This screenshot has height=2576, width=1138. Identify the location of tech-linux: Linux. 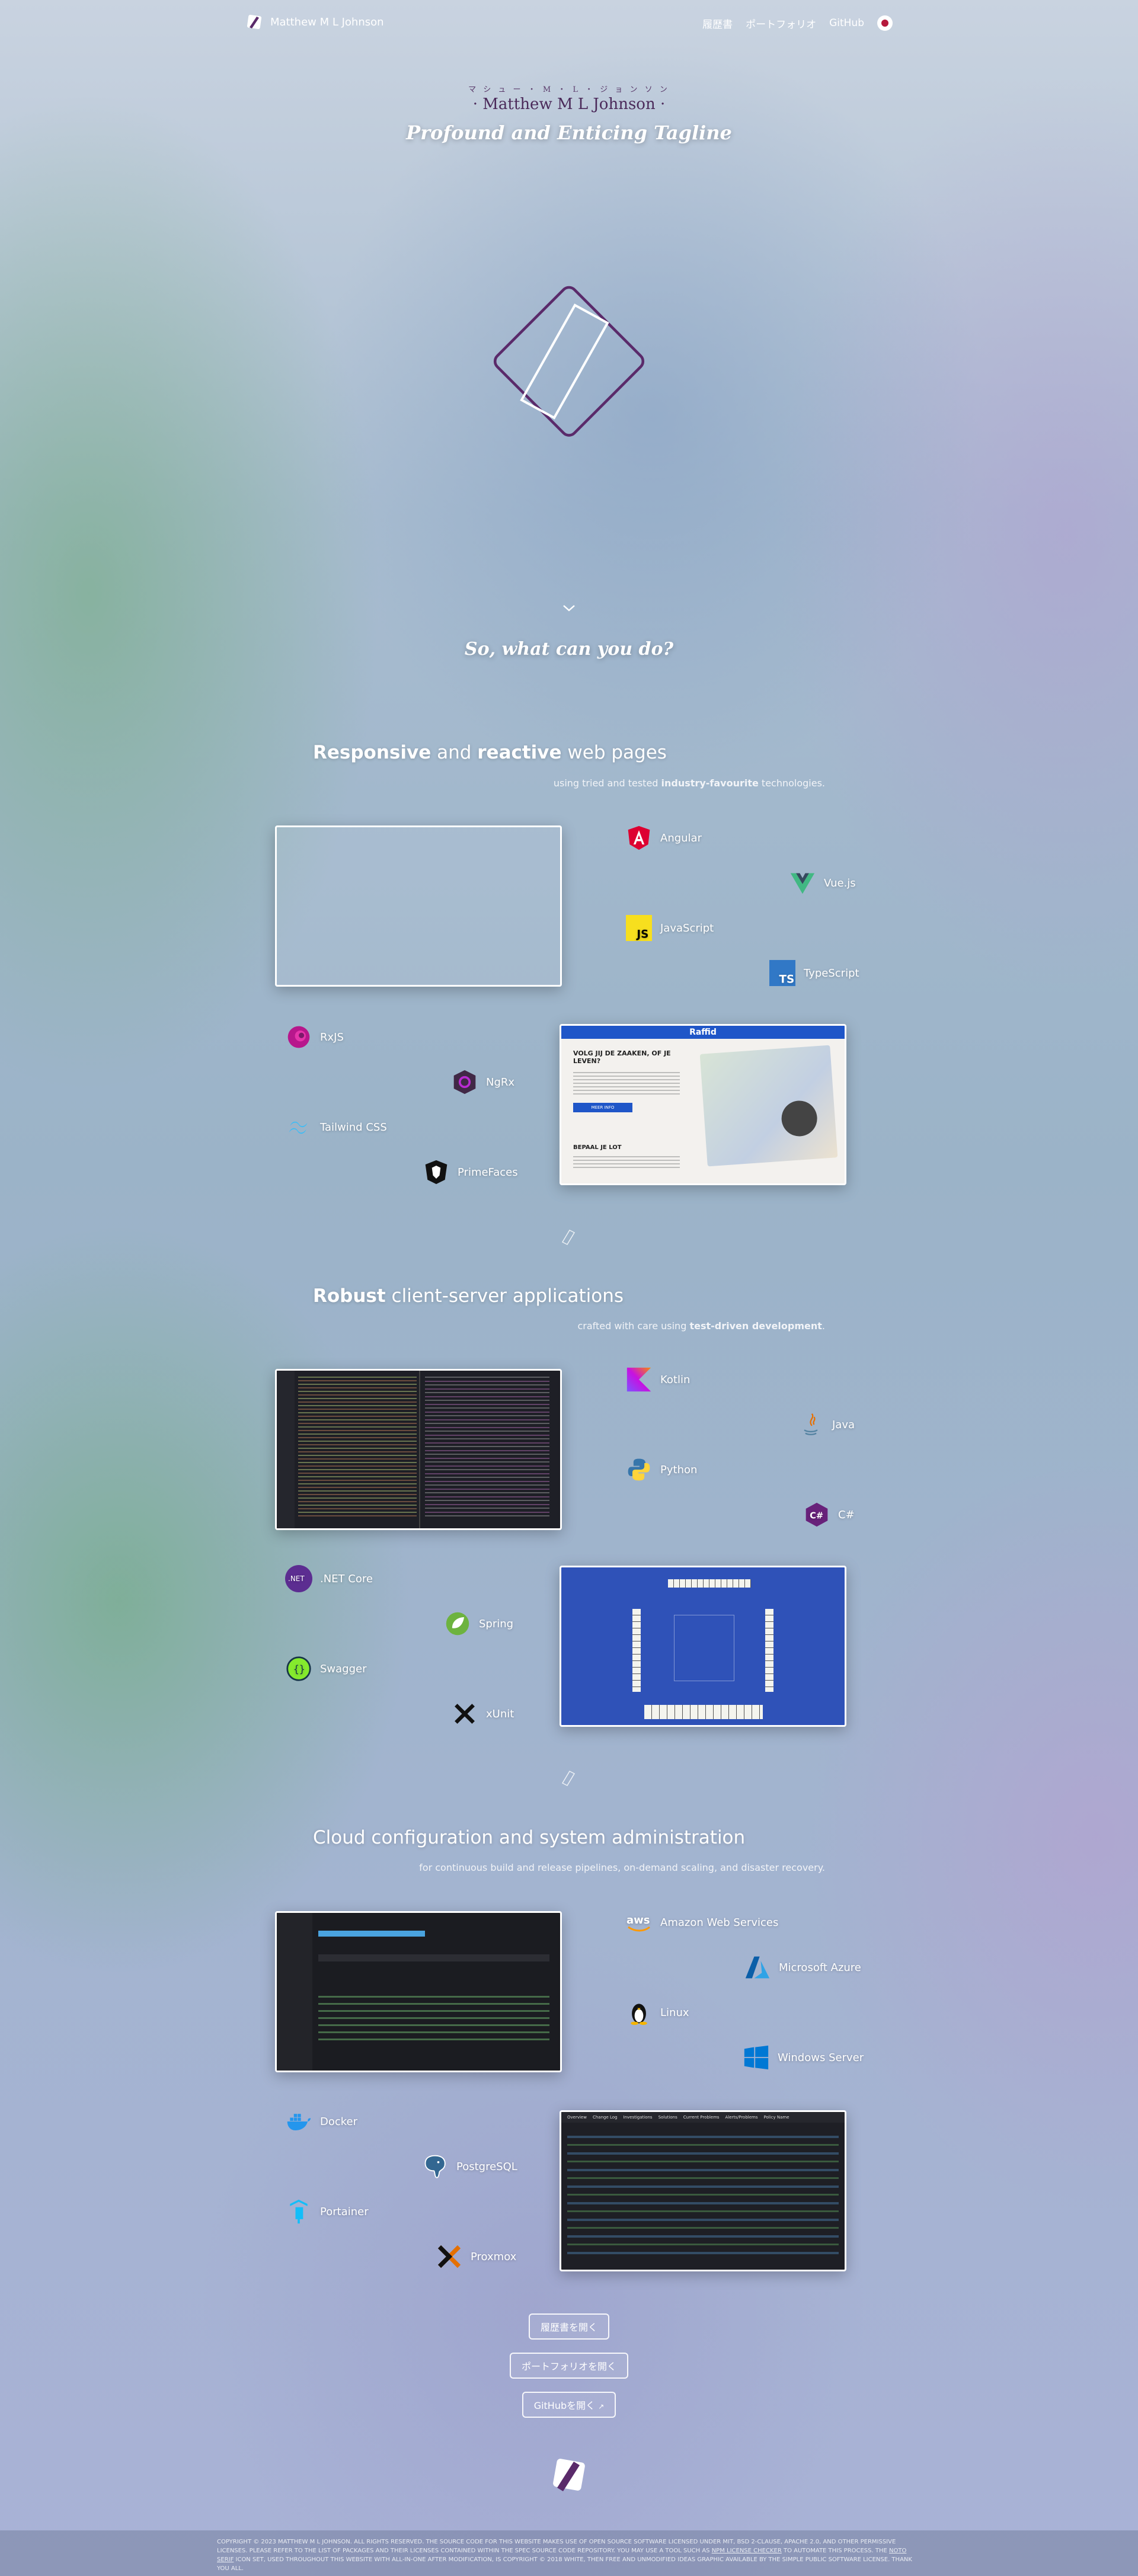
(657, 2012).